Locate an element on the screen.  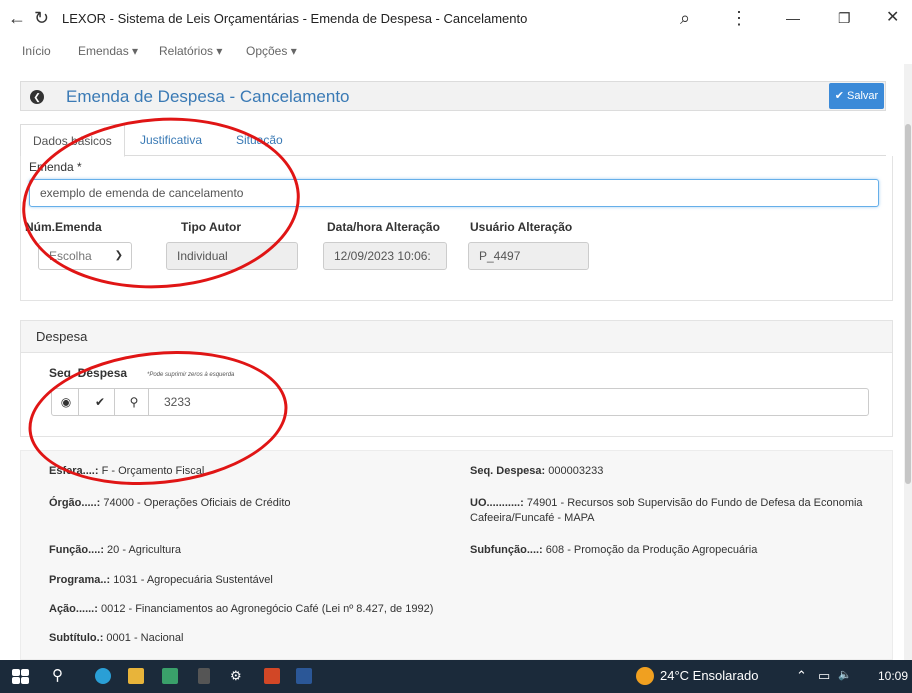
data-hora-label: Data/hora Alteração is located at coordinates (383, 227).